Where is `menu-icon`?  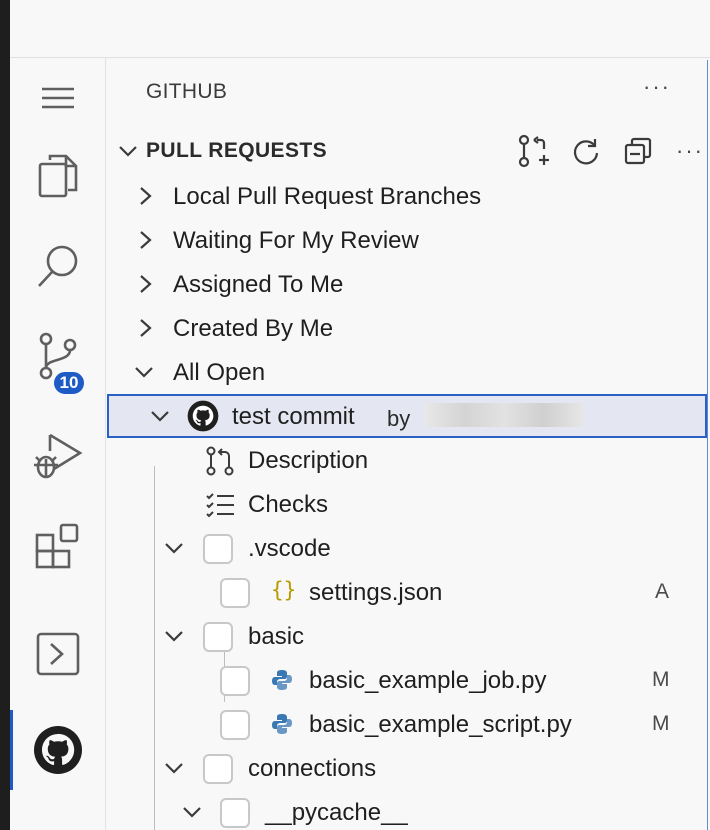 menu-icon is located at coordinates (58, 98).